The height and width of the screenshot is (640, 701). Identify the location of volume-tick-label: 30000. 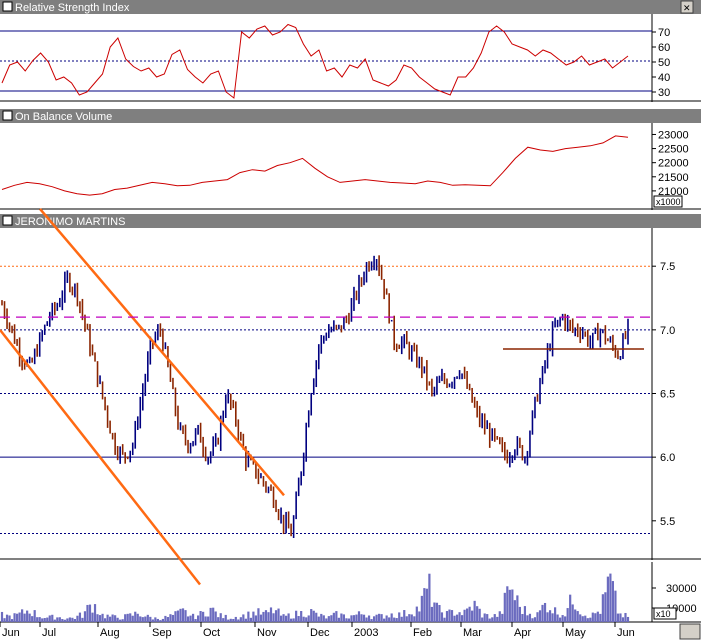
(681, 589).